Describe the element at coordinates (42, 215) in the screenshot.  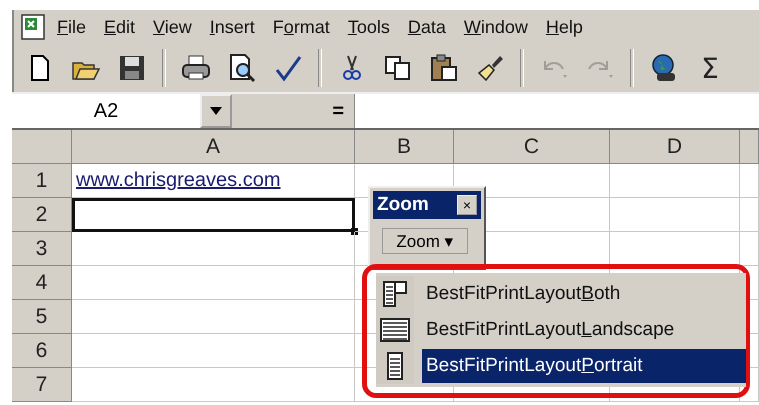
I see `row-header: 2` at that location.